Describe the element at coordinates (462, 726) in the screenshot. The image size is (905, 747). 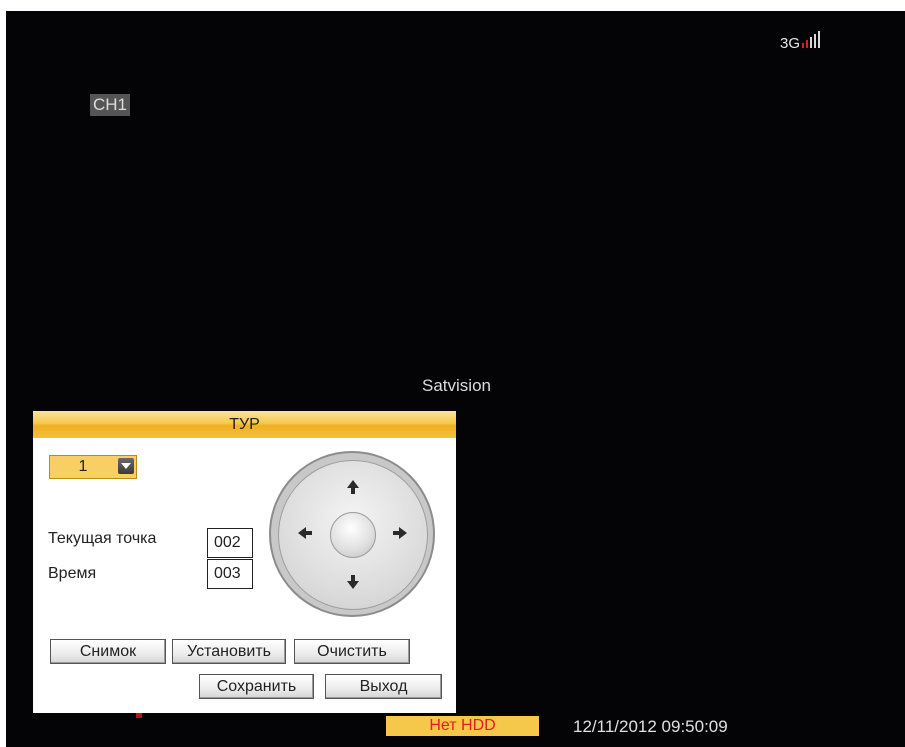
I see `hdd-status: Нет HDD` at that location.